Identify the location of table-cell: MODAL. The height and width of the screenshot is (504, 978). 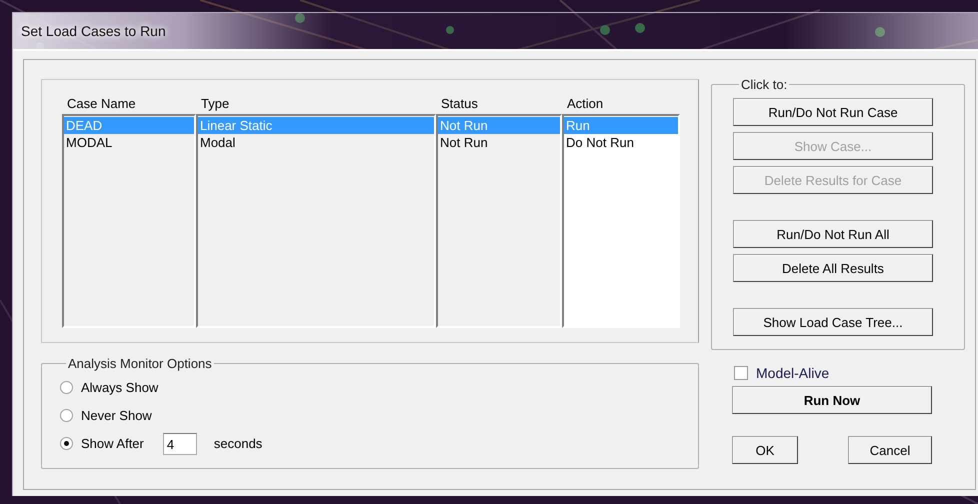
(129, 142).